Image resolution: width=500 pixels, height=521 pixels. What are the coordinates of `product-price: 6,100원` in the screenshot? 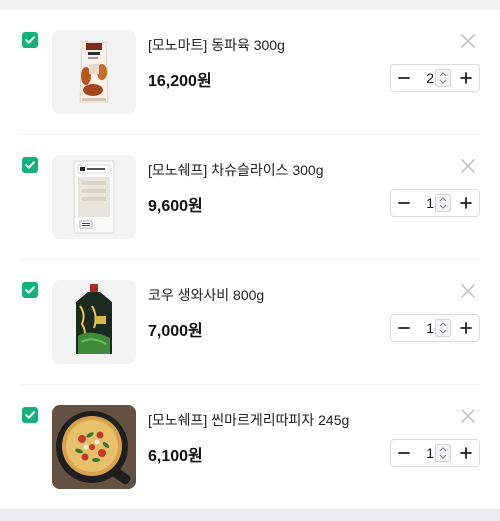 It's located at (175, 456).